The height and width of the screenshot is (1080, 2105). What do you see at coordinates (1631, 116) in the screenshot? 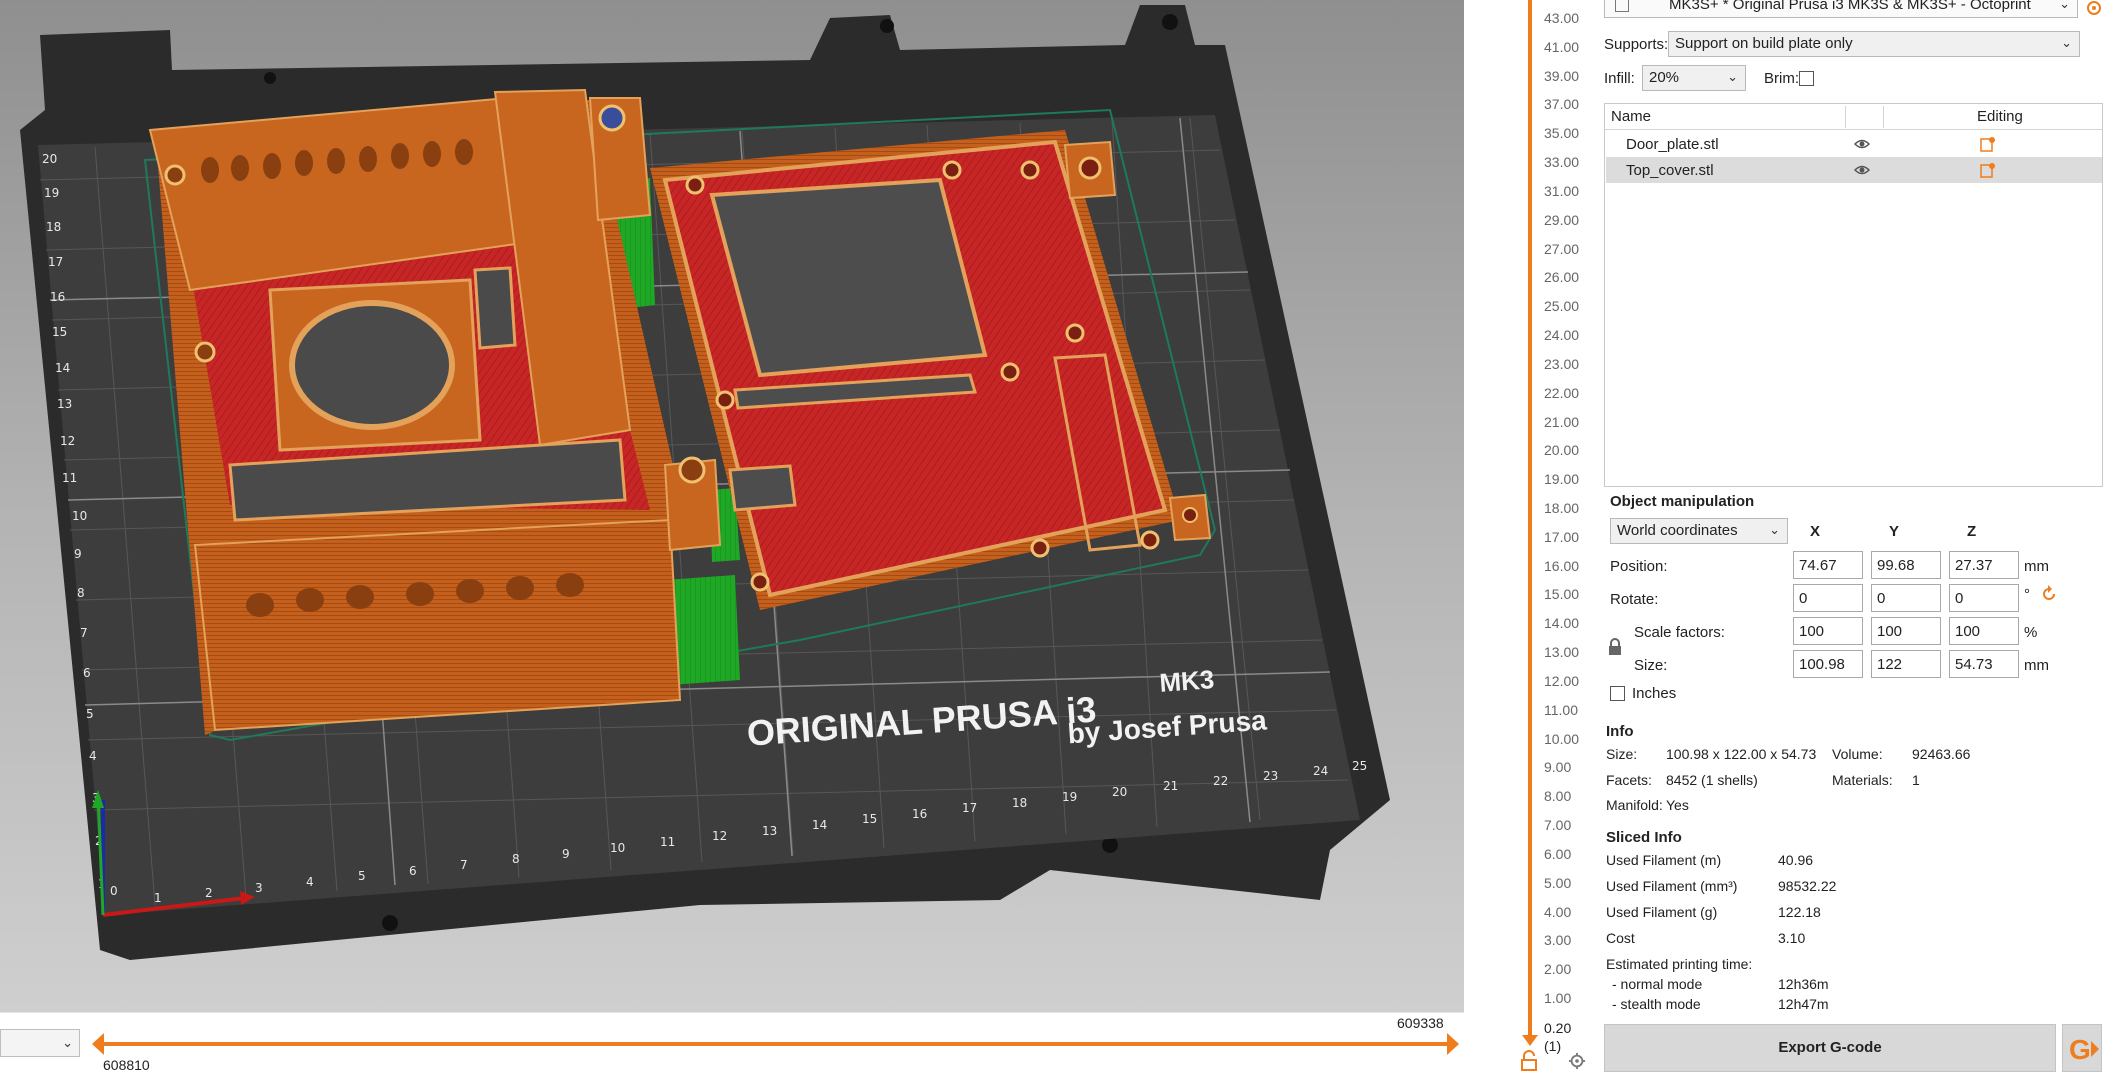
I see `col-name-header: Name` at bounding box center [1631, 116].